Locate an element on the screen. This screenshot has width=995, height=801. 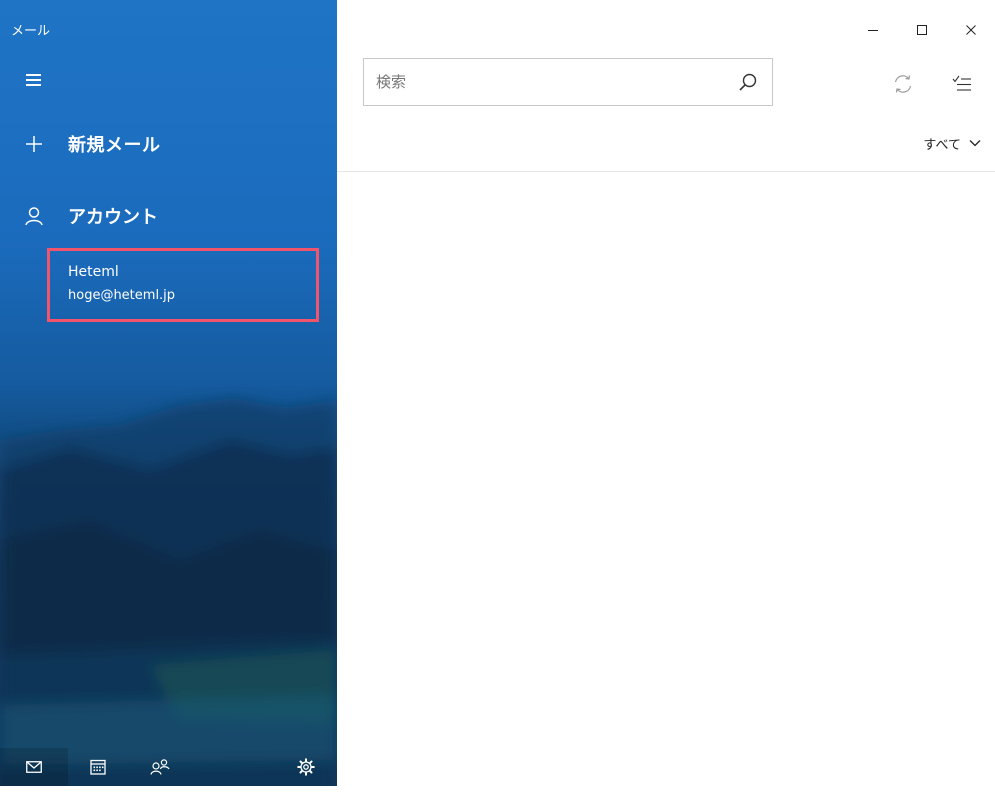
gear-icon is located at coordinates (306, 767).